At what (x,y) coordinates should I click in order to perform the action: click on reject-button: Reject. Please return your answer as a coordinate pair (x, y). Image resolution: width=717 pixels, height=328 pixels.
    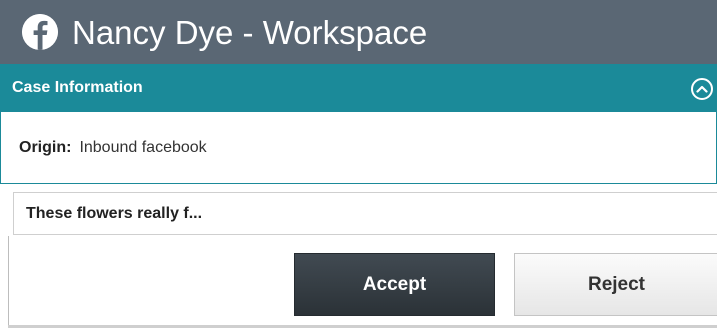
    Looking at the image, I should click on (615, 284).